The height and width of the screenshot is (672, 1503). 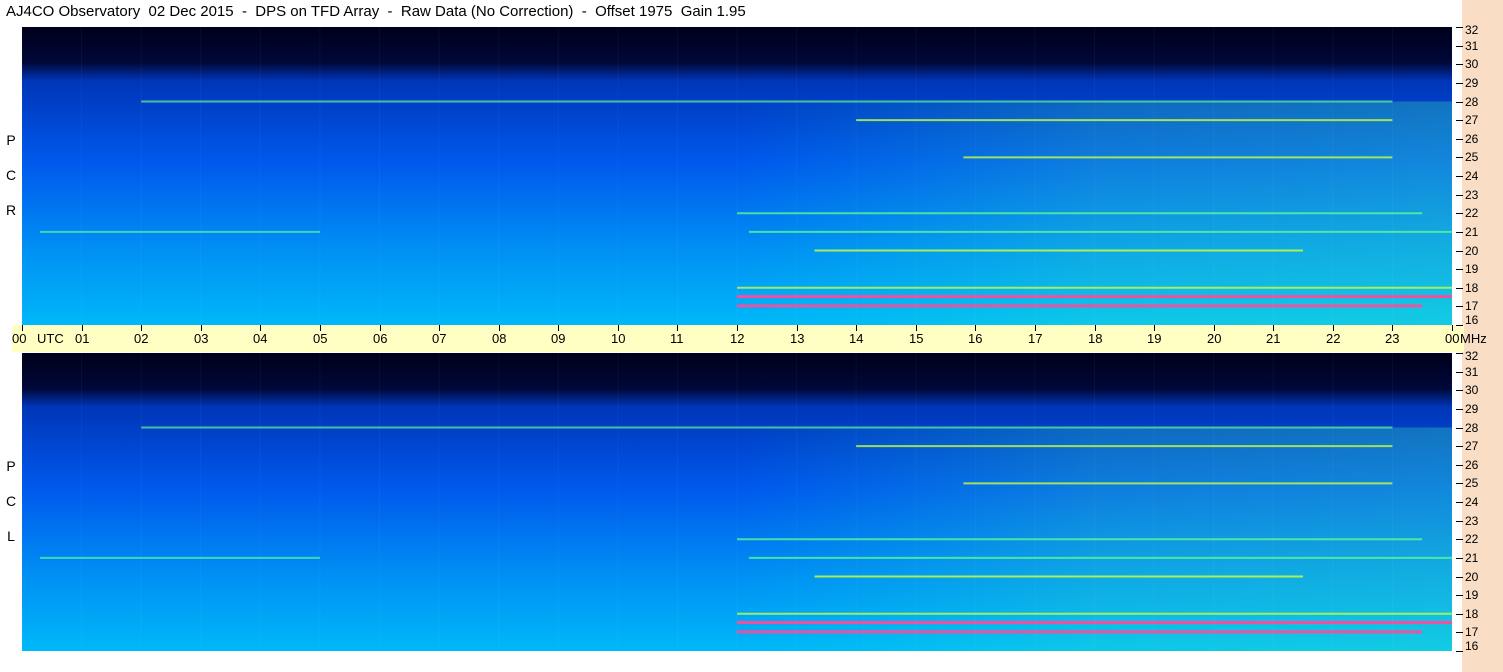 I want to click on utc-tick-label: 22, so click(x=1333, y=338).